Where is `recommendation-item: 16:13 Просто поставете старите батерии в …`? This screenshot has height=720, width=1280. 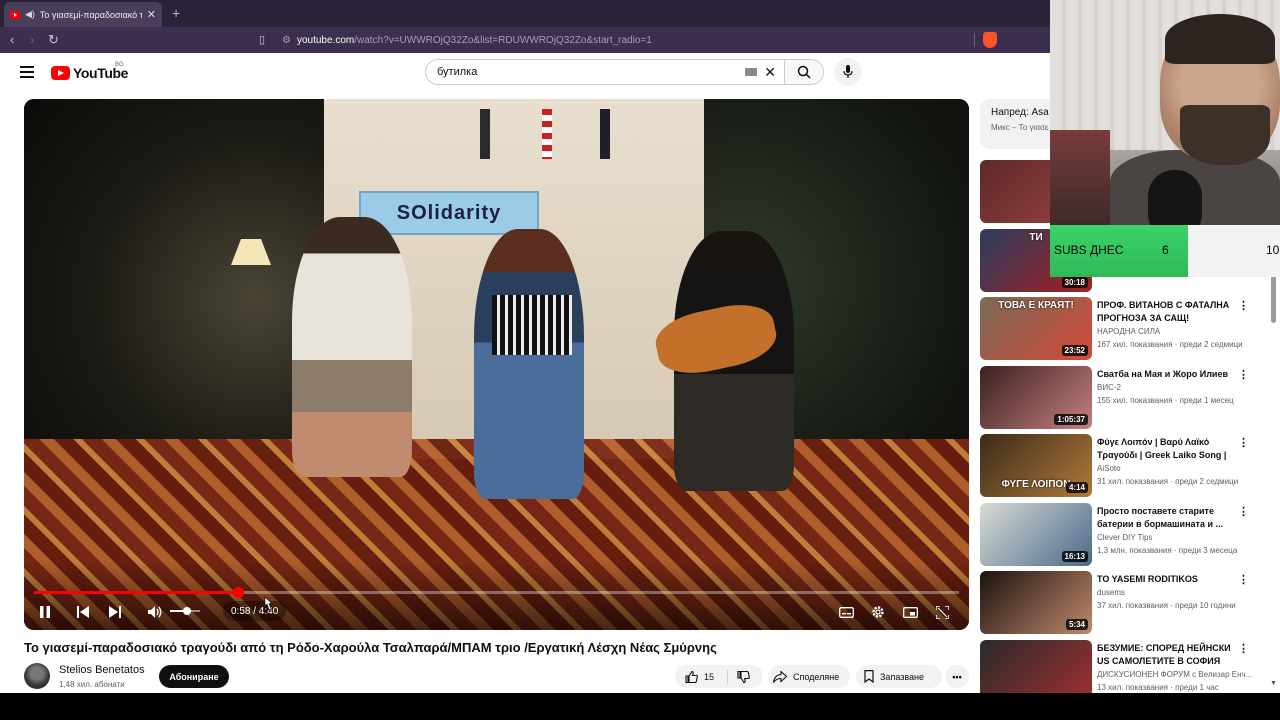
recommendation-item: 16:13 Просто поставете старите батерии в … is located at coordinates (1120, 535).